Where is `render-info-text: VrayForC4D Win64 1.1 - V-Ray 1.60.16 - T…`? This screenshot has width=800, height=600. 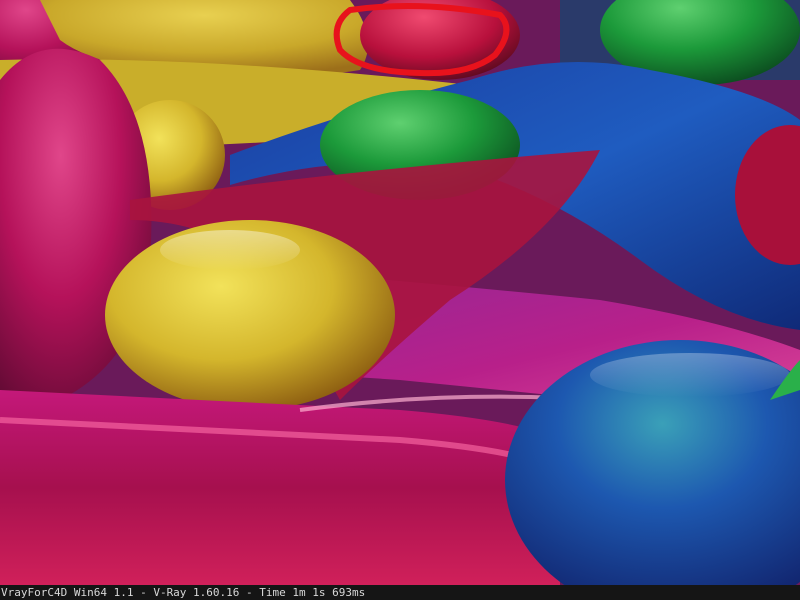 render-info-text: VrayForC4D Win64 1.1 - V-Ray 1.60.16 - T… is located at coordinates (183, 592).